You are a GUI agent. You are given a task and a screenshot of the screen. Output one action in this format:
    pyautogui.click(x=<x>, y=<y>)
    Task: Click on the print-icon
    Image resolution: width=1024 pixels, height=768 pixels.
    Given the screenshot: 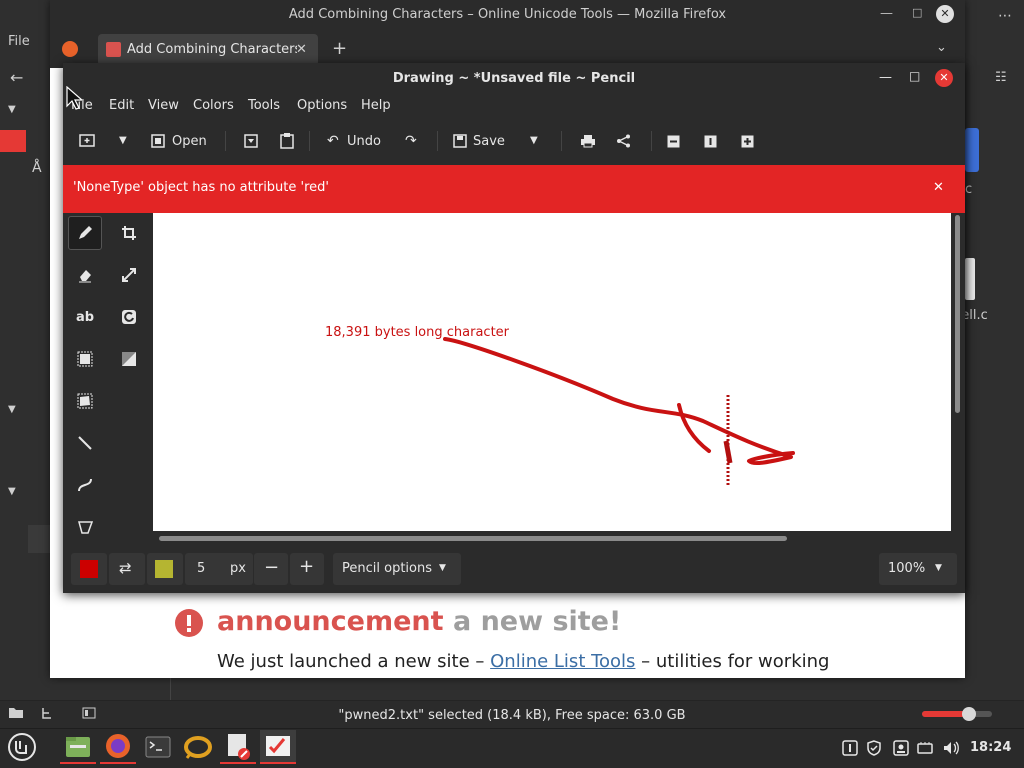 What is the action you would take?
    pyautogui.click(x=588, y=141)
    